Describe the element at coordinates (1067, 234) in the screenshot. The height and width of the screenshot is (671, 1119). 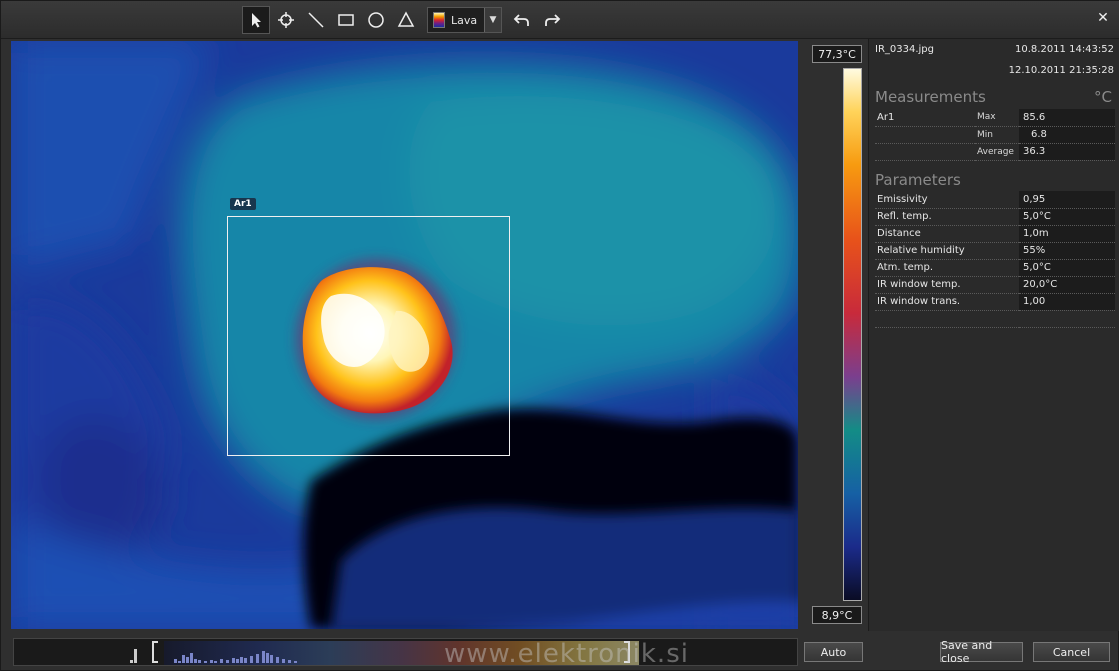
I see `param-value: 1,0m` at that location.